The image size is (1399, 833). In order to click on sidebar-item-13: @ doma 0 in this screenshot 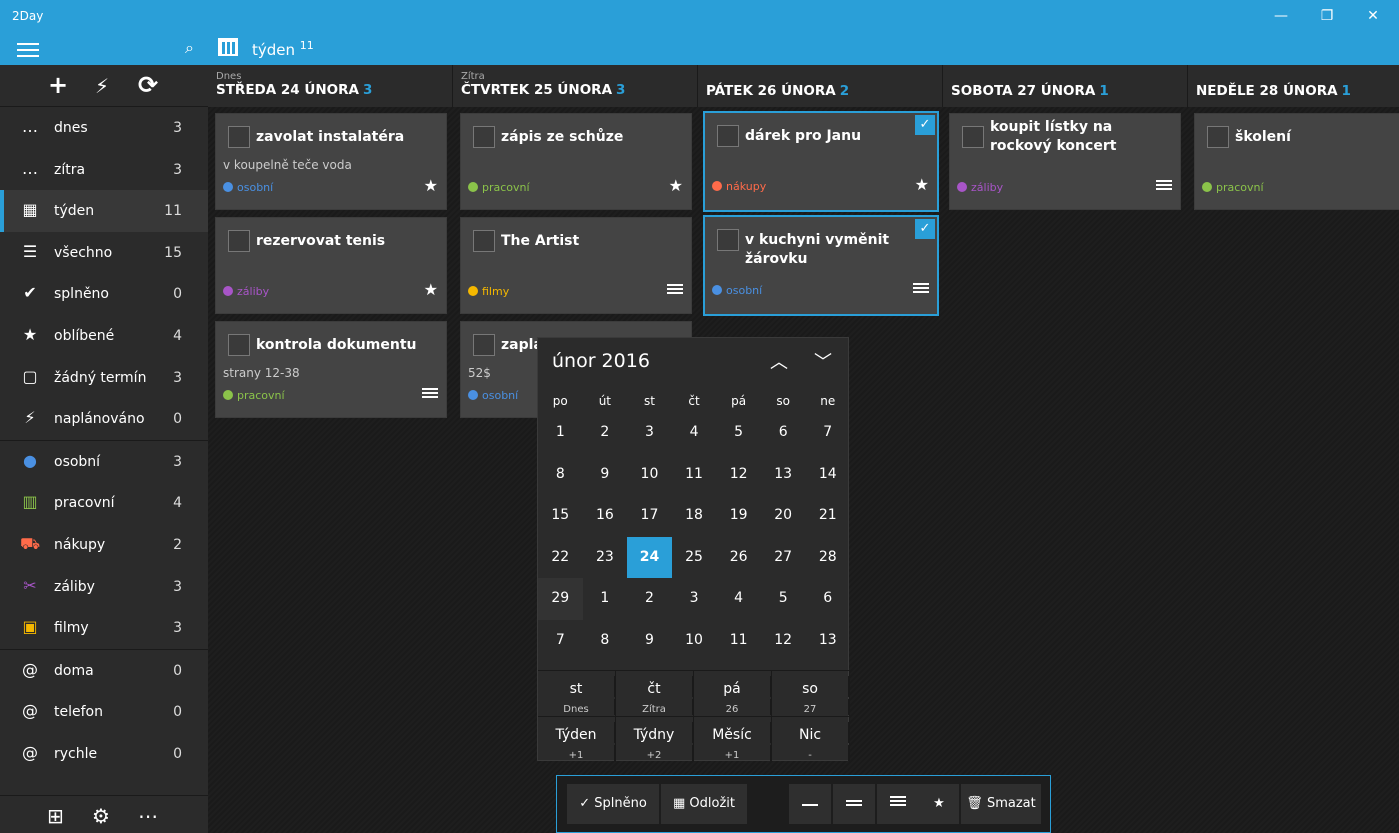, I will do `click(104, 671)`.